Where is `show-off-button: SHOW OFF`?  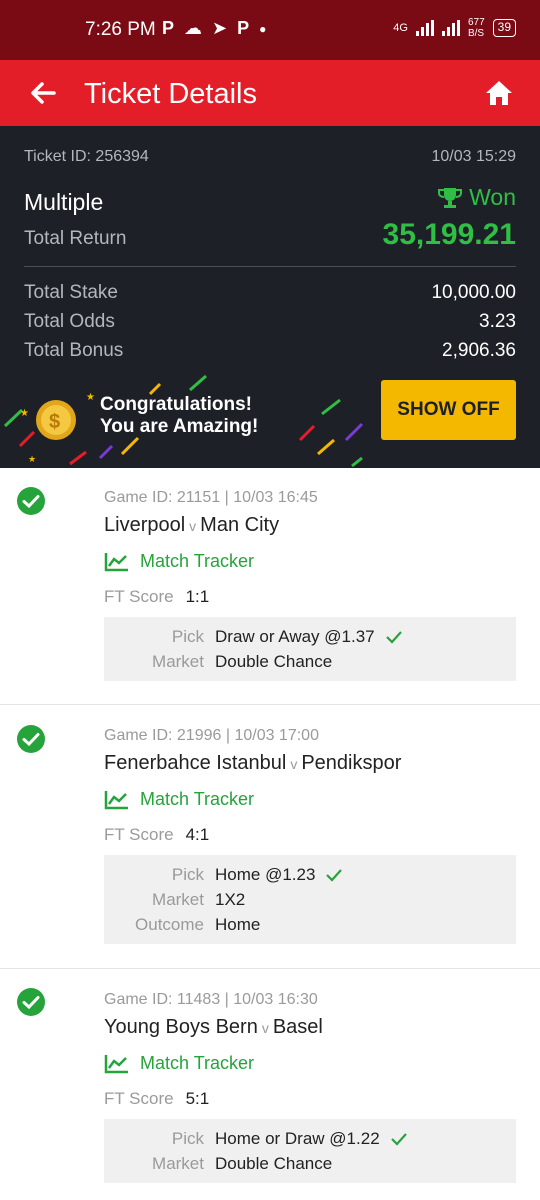 show-off-button: SHOW OFF is located at coordinates (448, 410).